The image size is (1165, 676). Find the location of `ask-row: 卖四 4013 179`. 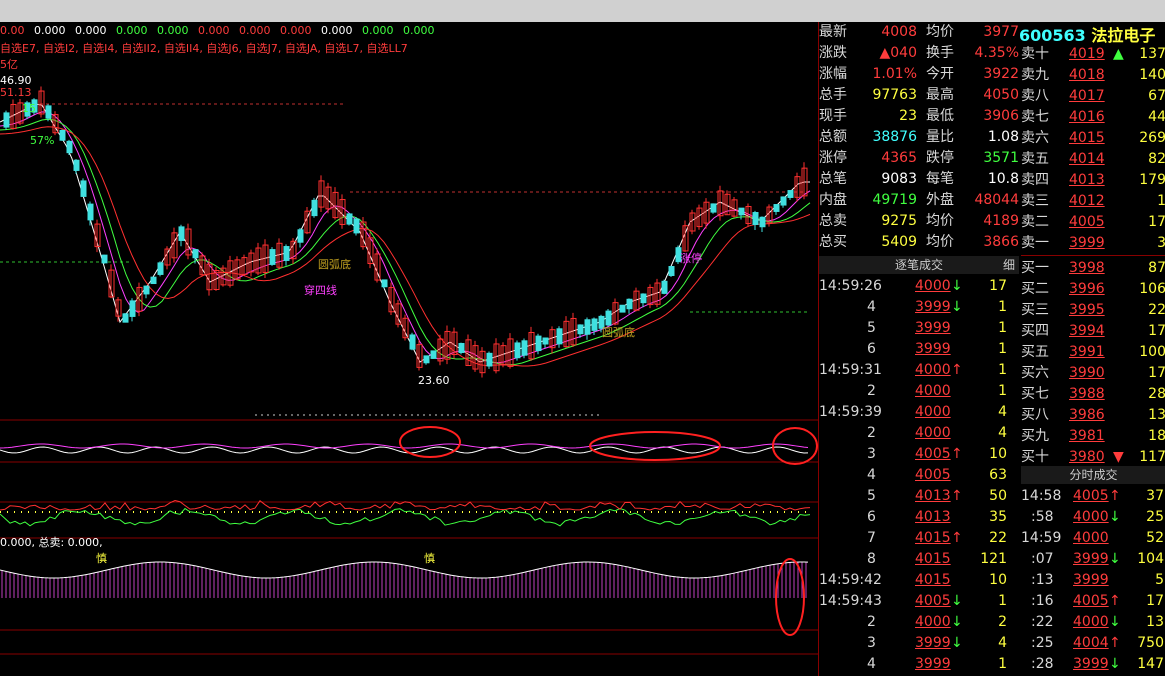

ask-row: 卖四 4013 179 is located at coordinates (1093, 180).